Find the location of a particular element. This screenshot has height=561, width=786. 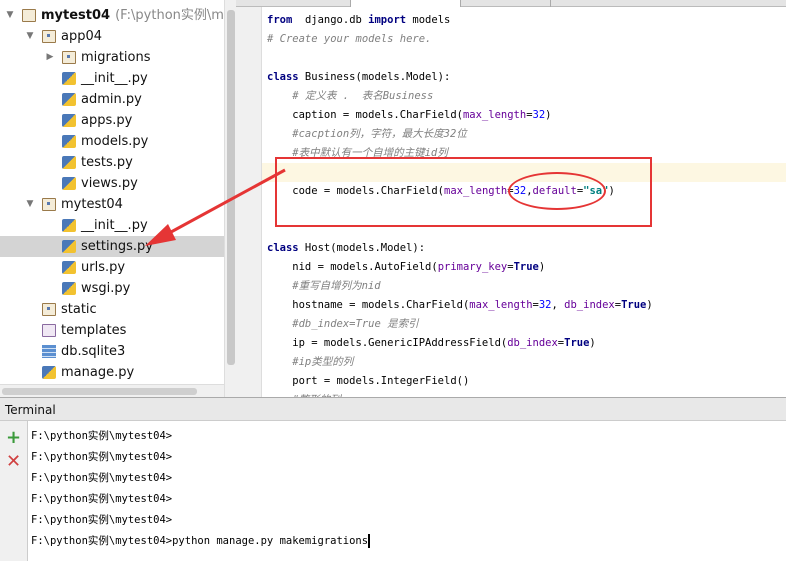

code-token: models is located at coordinates (428, 20).